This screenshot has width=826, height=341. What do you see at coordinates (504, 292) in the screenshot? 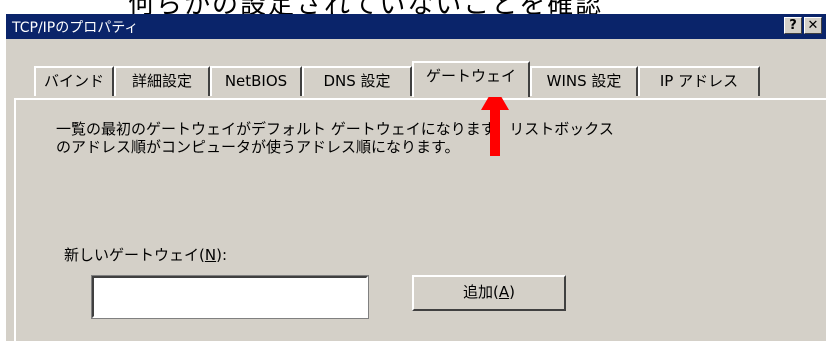
I see `add-button-key: A` at bounding box center [504, 292].